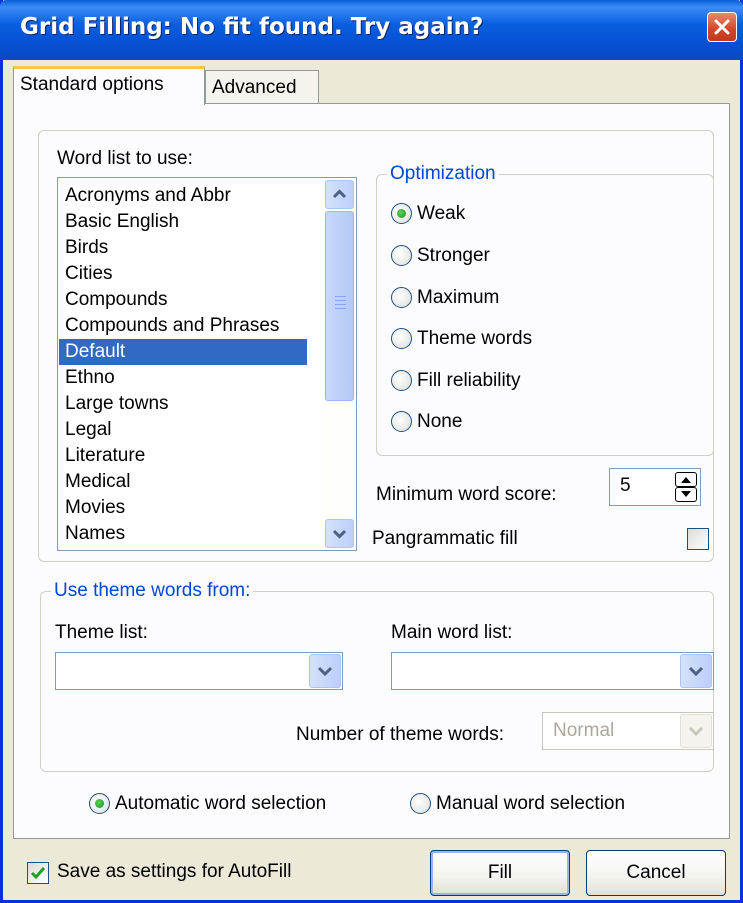 This screenshot has width=743, height=903. What do you see at coordinates (628, 731) in the screenshot?
I see `number-of-theme-words-dropdown: Normal` at bounding box center [628, 731].